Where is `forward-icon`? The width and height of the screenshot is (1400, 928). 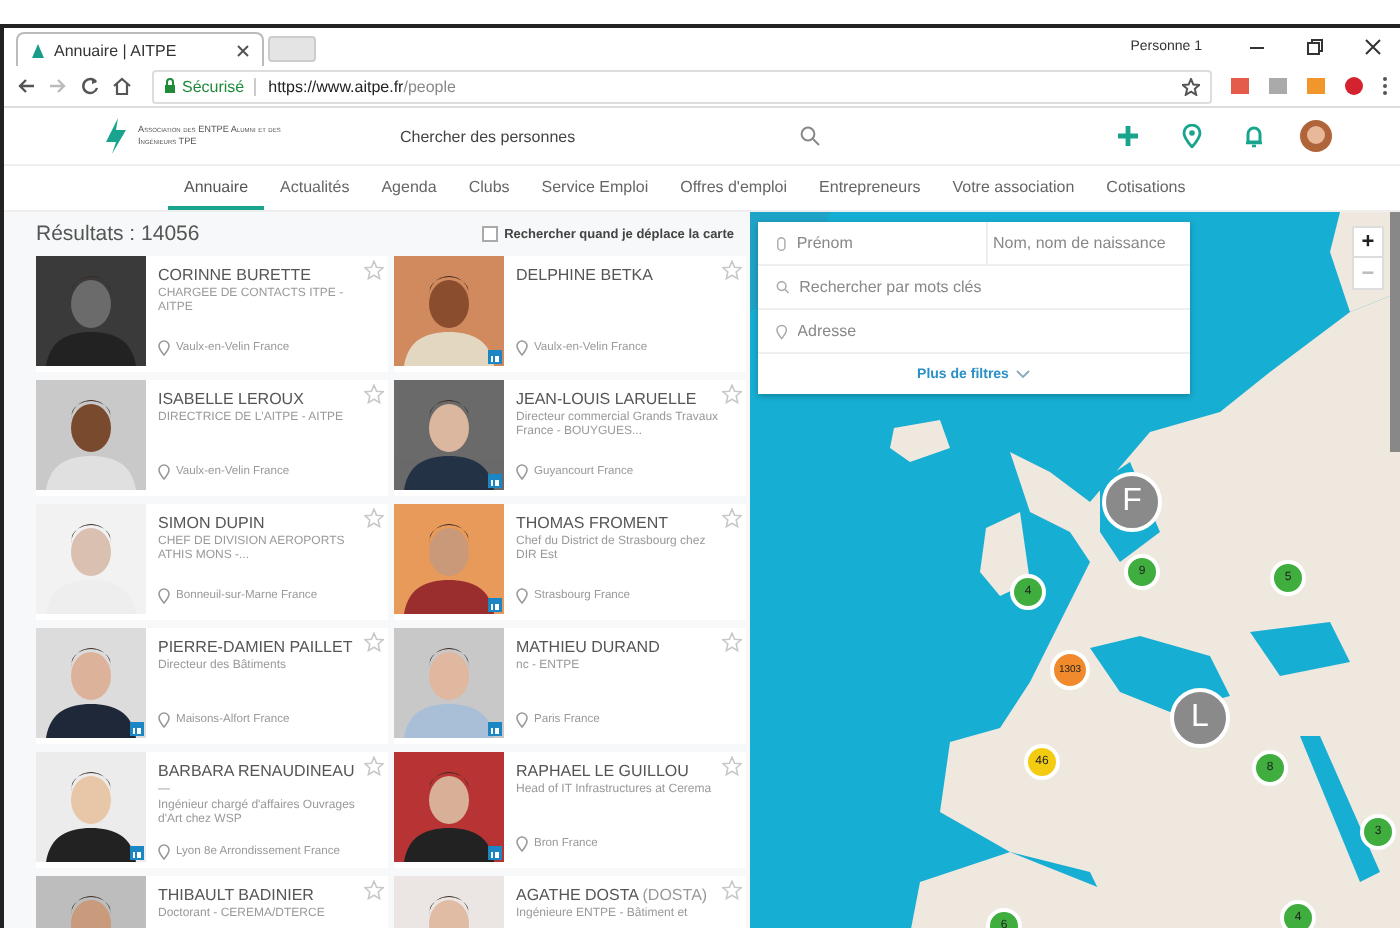 forward-icon is located at coordinates (58, 86).